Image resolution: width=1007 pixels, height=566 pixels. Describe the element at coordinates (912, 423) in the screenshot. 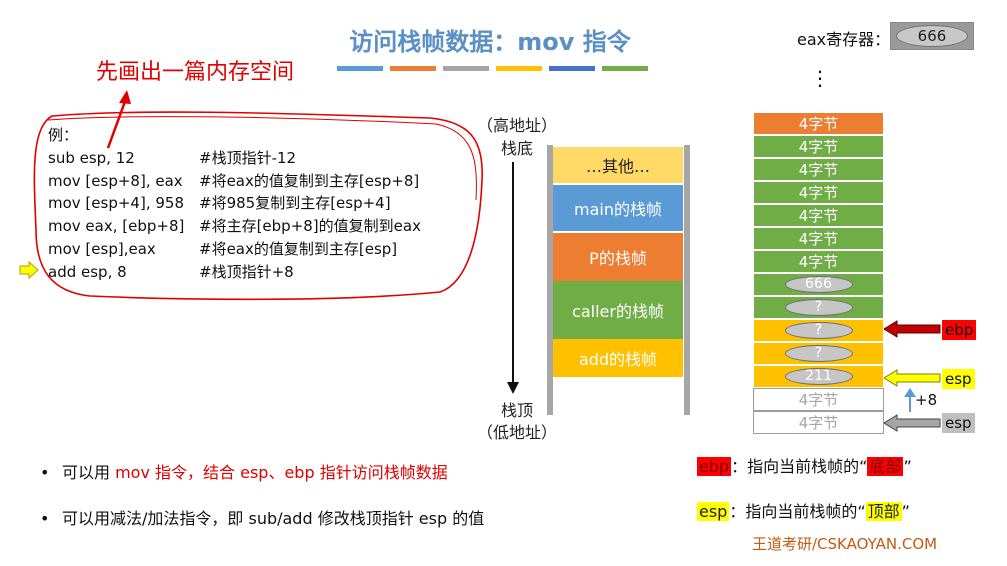

I see `old-esp-pointer-arrow-icon` at that location.